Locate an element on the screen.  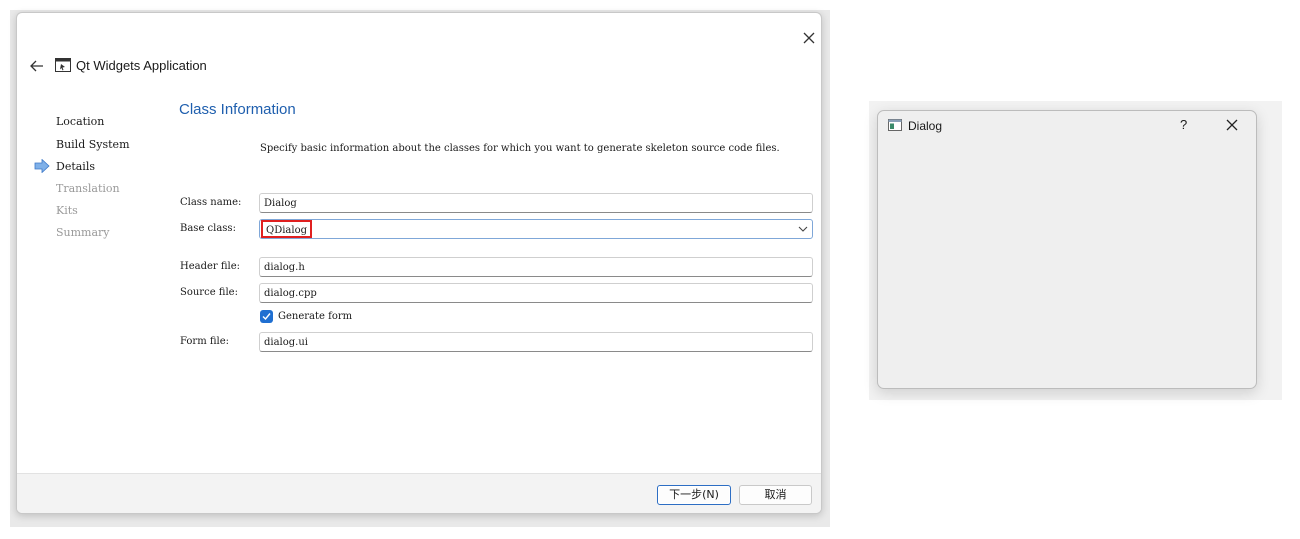
back-arrow-icon is located at coordinates (36, 66).